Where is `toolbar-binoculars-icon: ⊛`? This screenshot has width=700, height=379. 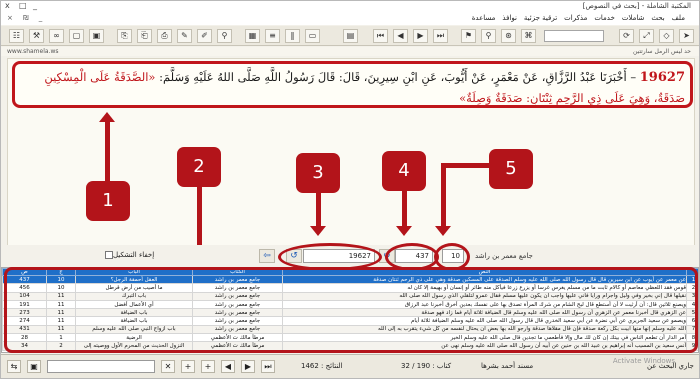 toolbar-binoculars-icon: ⊛ is located at coordinates (508, 36).